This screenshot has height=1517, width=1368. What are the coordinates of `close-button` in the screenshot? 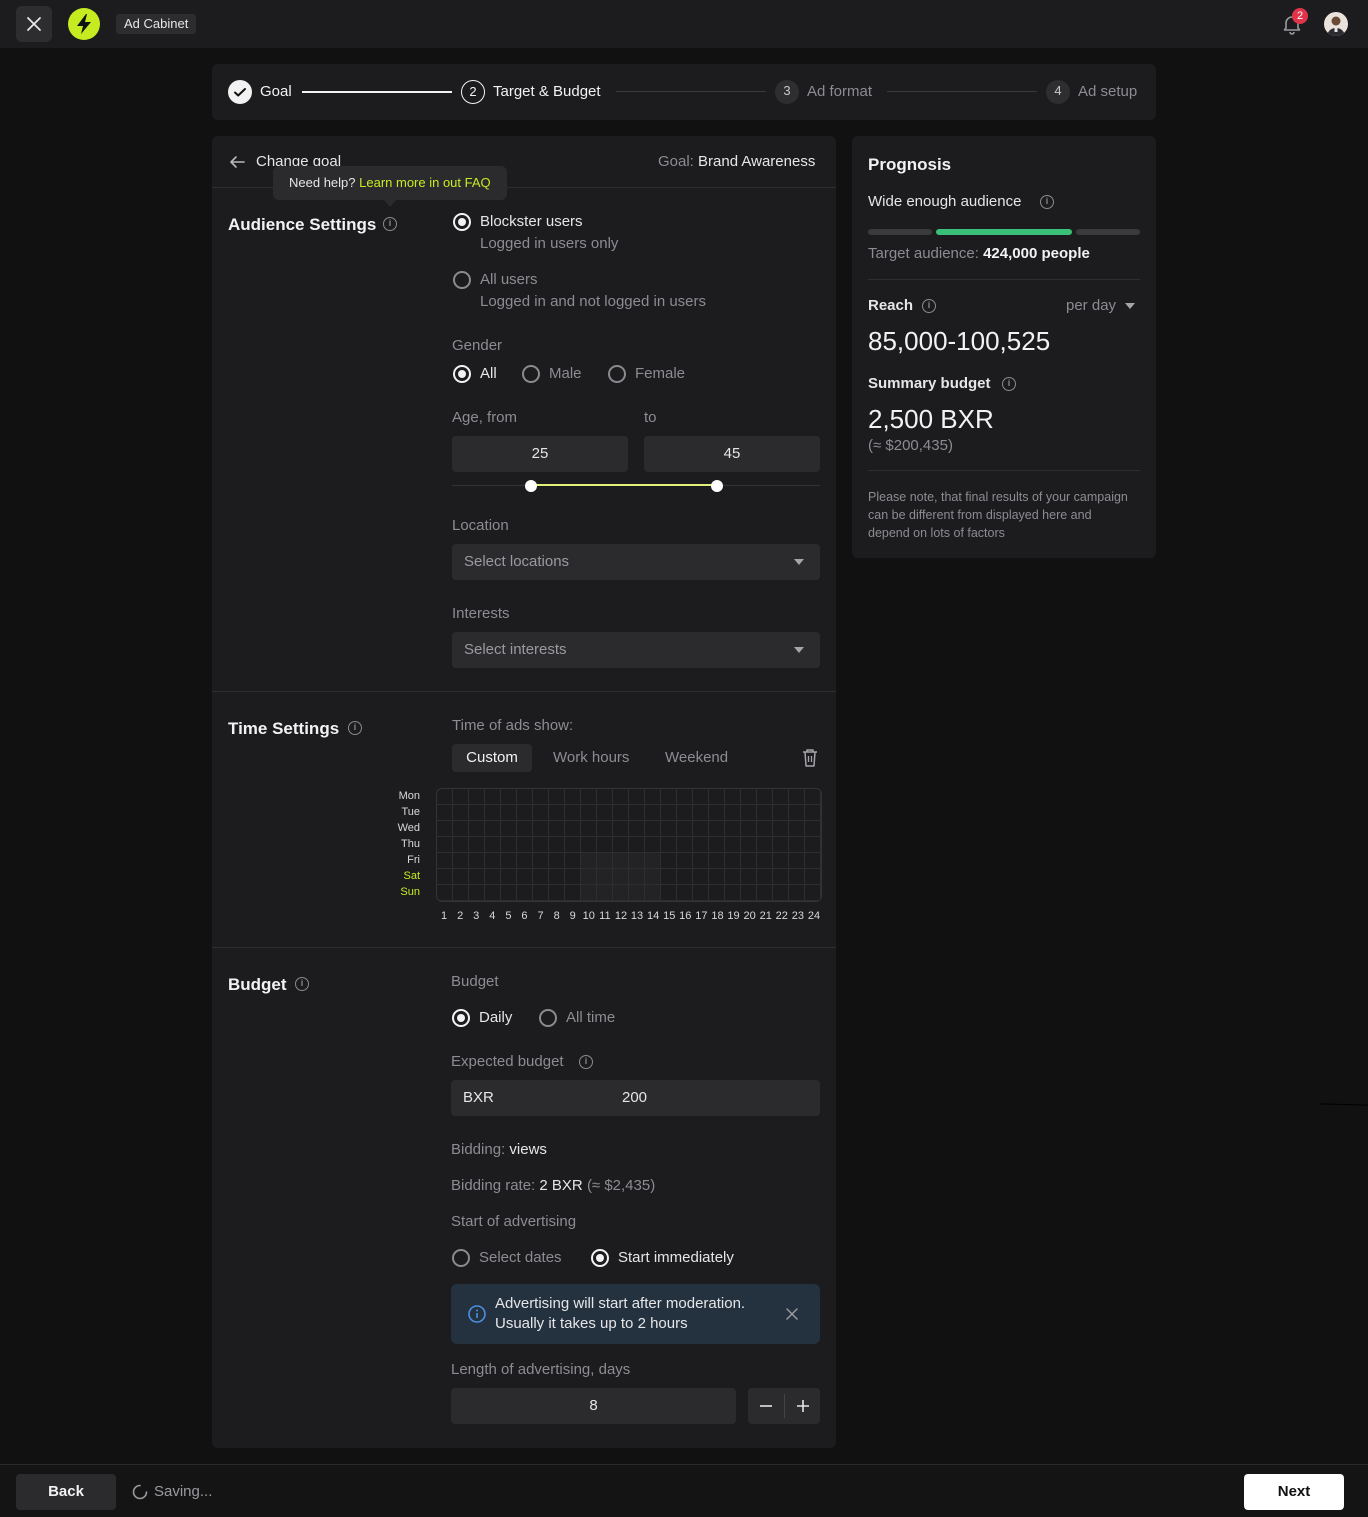 It's located at (34, 24).